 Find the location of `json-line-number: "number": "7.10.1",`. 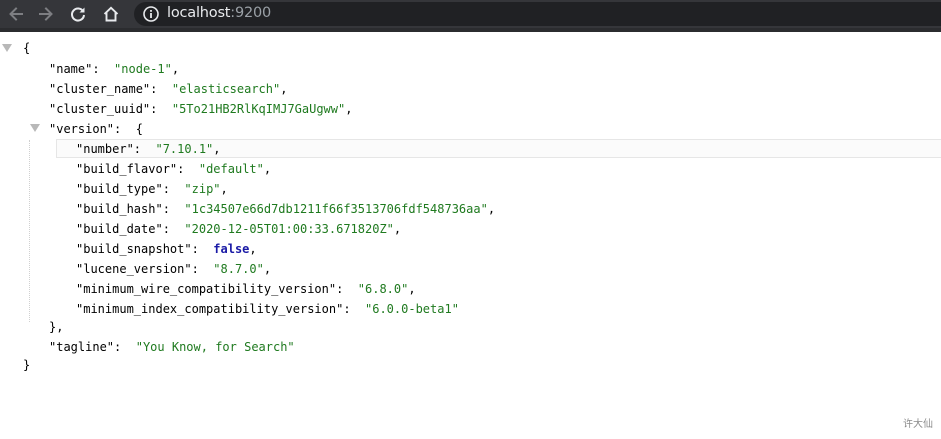

json-line-number: "number": "7.10.1", is located at coordinates (148, 149).